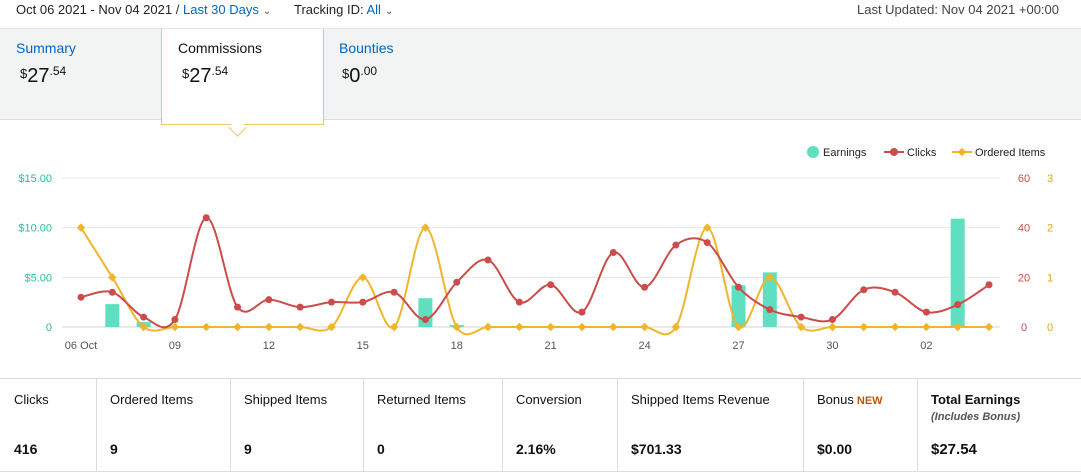  What do you see at coordinates (832, 346) in the screenshot?
I see `x-tick-label: 30` at bounding box center [832, 346].